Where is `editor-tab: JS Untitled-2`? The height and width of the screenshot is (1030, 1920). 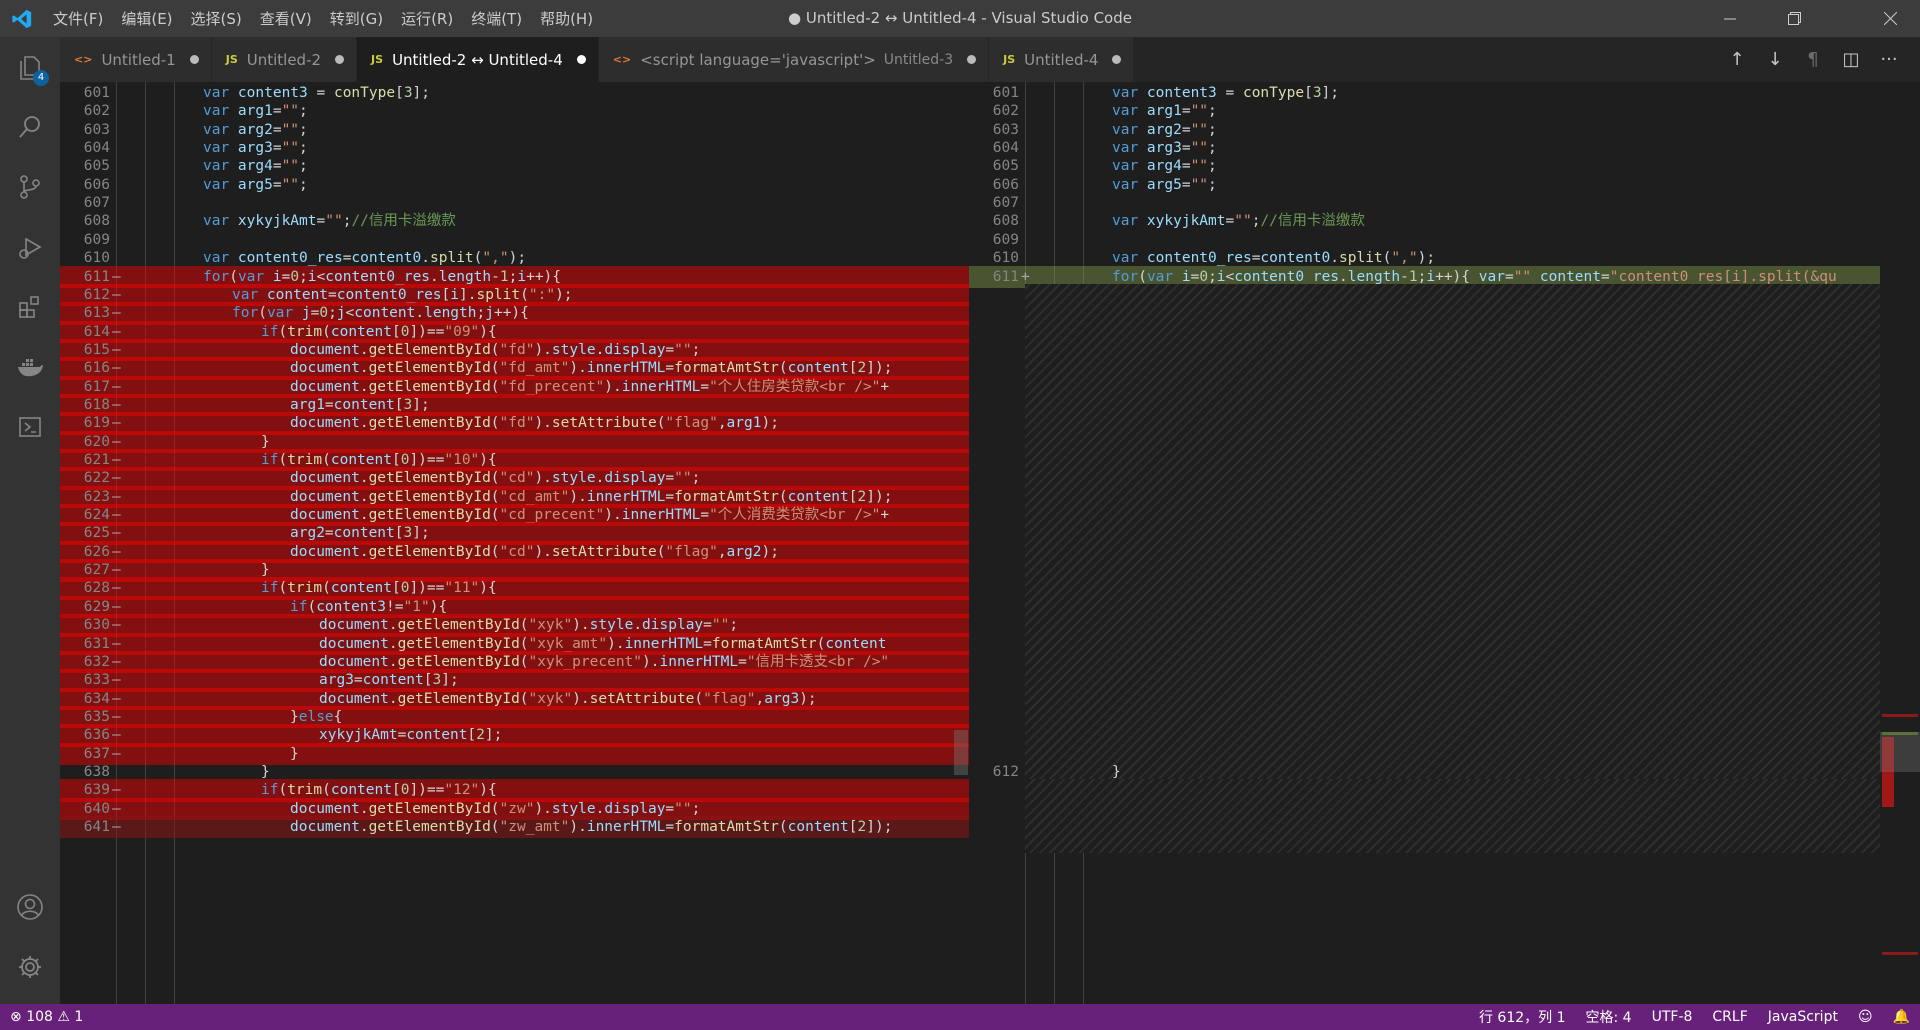 editor-tab: JS Untitled-2 is located at coordinates (284, 59).